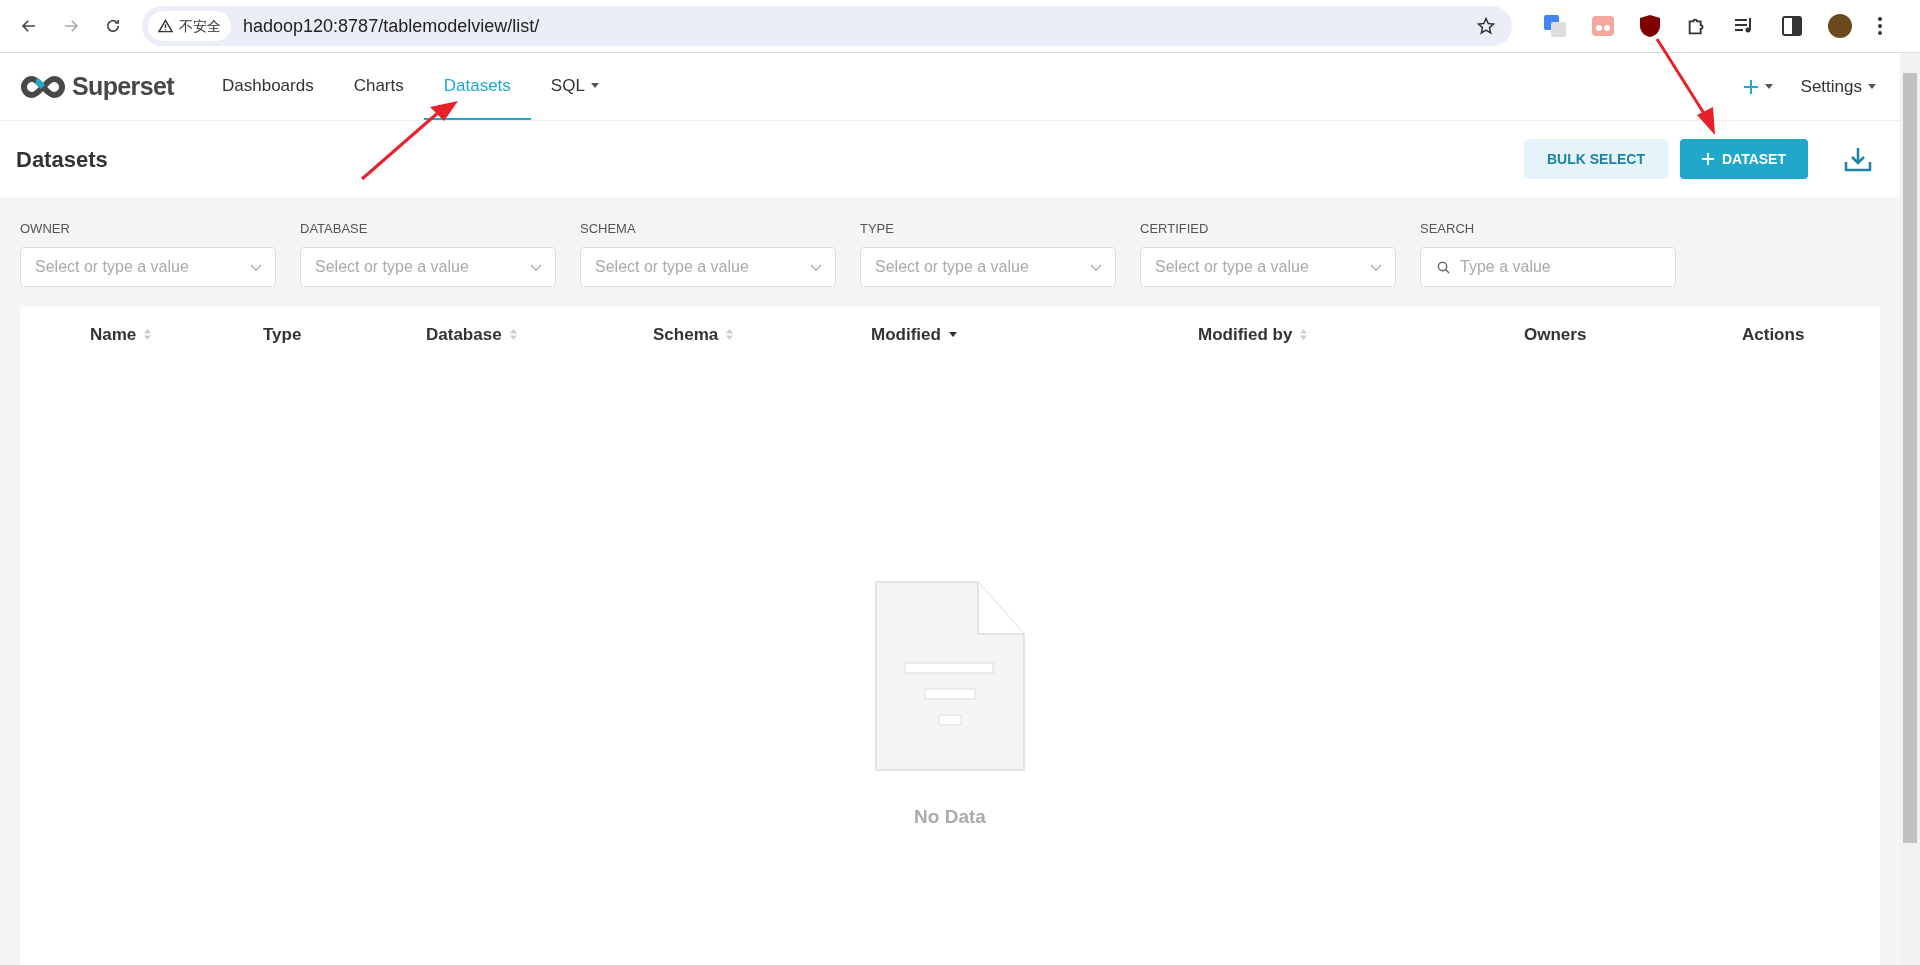 The image size is (1920, 965). Describe the element at coordinates (574, 86) in the screenshot. I see `nav-tab: SQL` at that location.